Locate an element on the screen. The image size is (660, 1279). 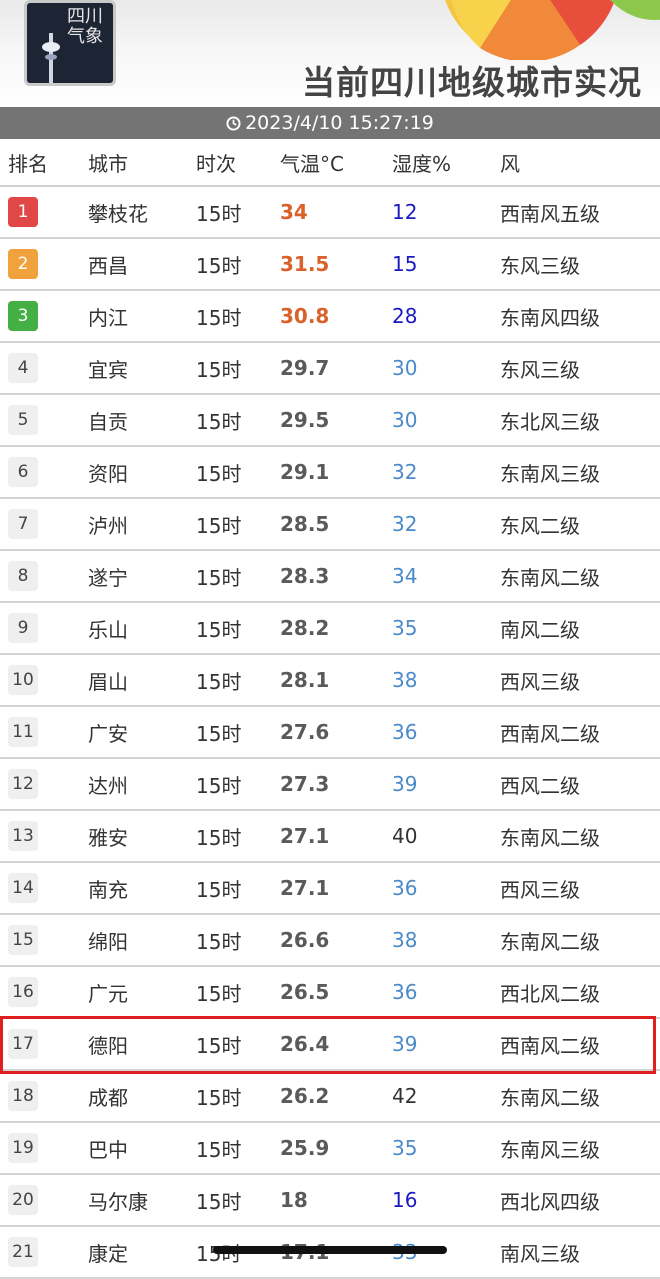
header-wind: 风 is located at coordinates (510, 163).